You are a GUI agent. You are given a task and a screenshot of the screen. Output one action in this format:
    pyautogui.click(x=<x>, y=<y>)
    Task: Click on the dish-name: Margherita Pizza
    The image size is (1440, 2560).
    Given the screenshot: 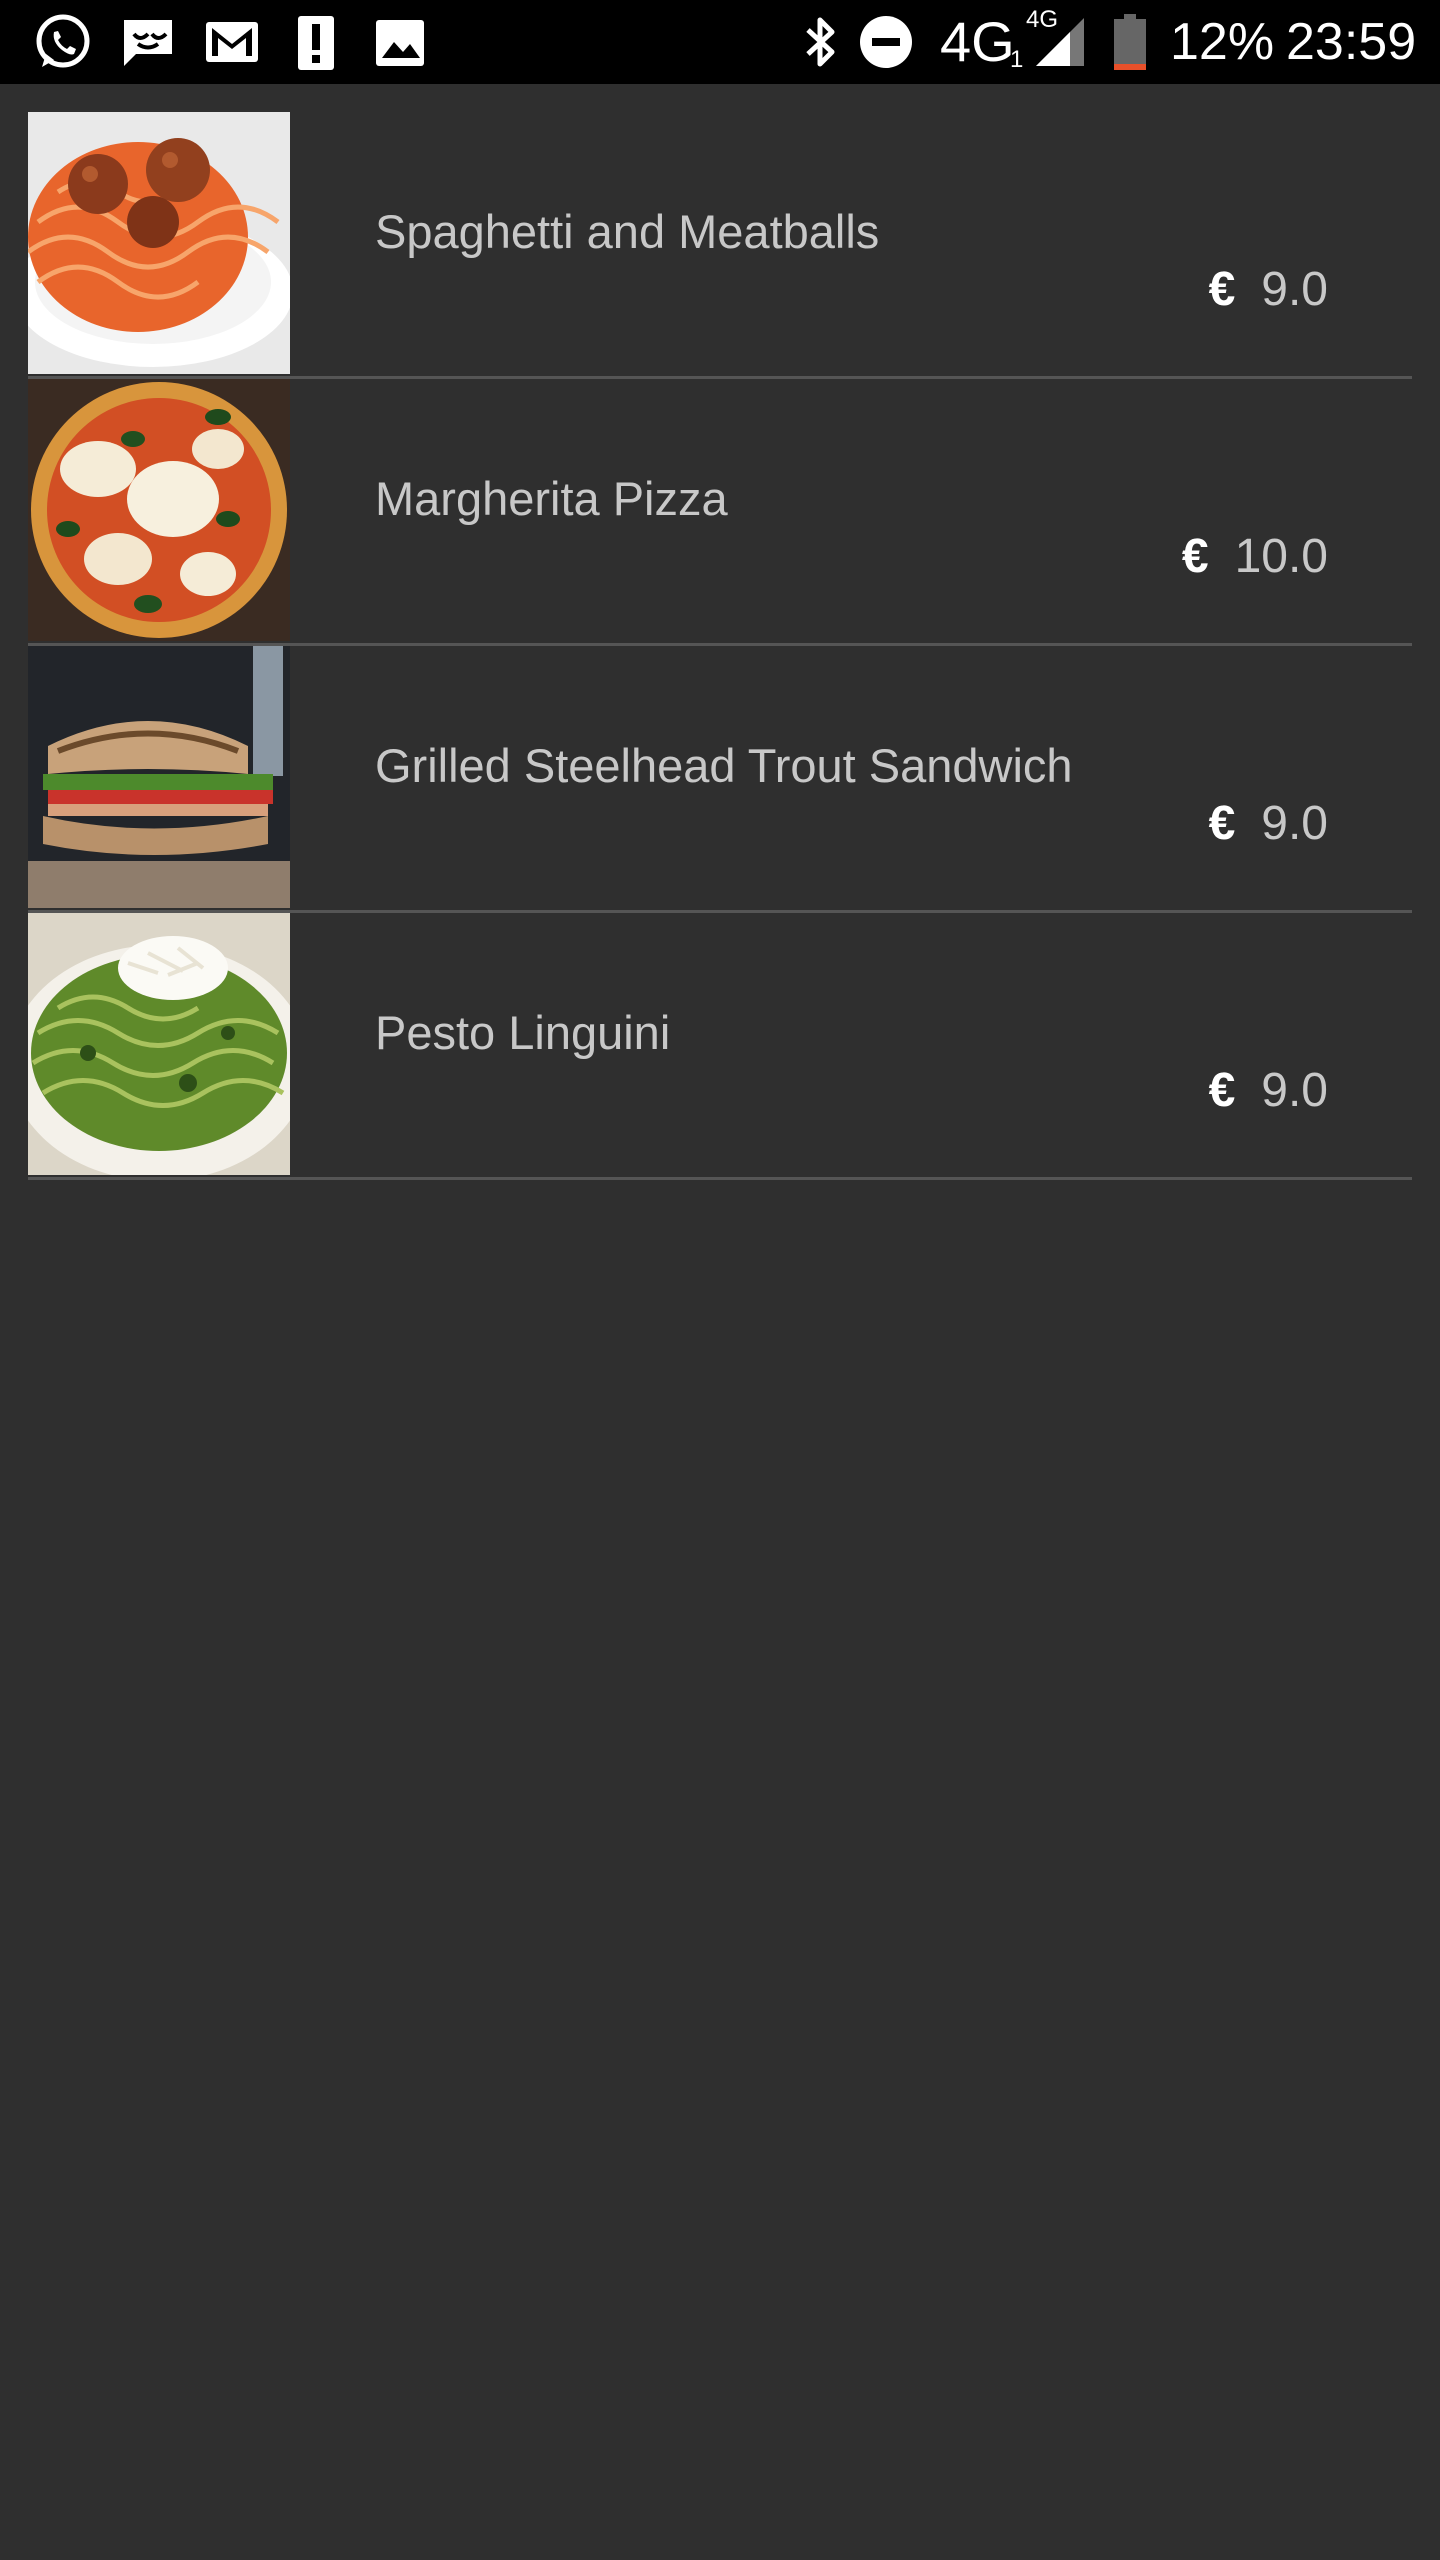 What is the action you would take?
    pyautogui.click(x=551, y=498)
    